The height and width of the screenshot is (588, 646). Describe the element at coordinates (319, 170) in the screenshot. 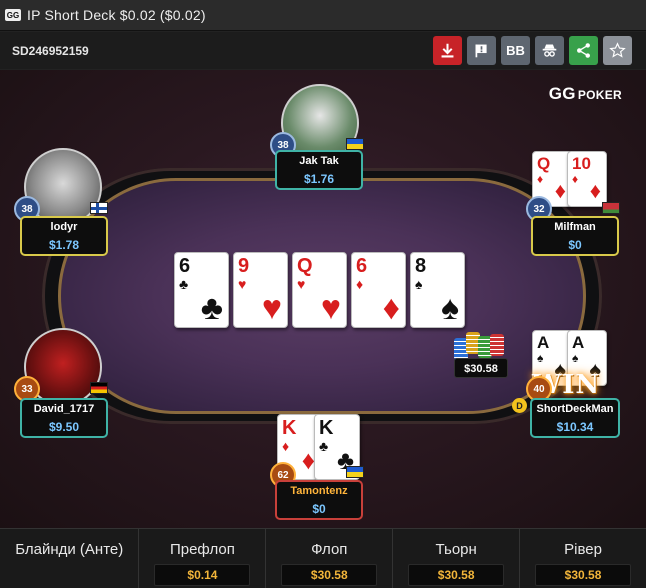

I see `player-plate-jak-tak: Jak Tak $1.76` at that location.